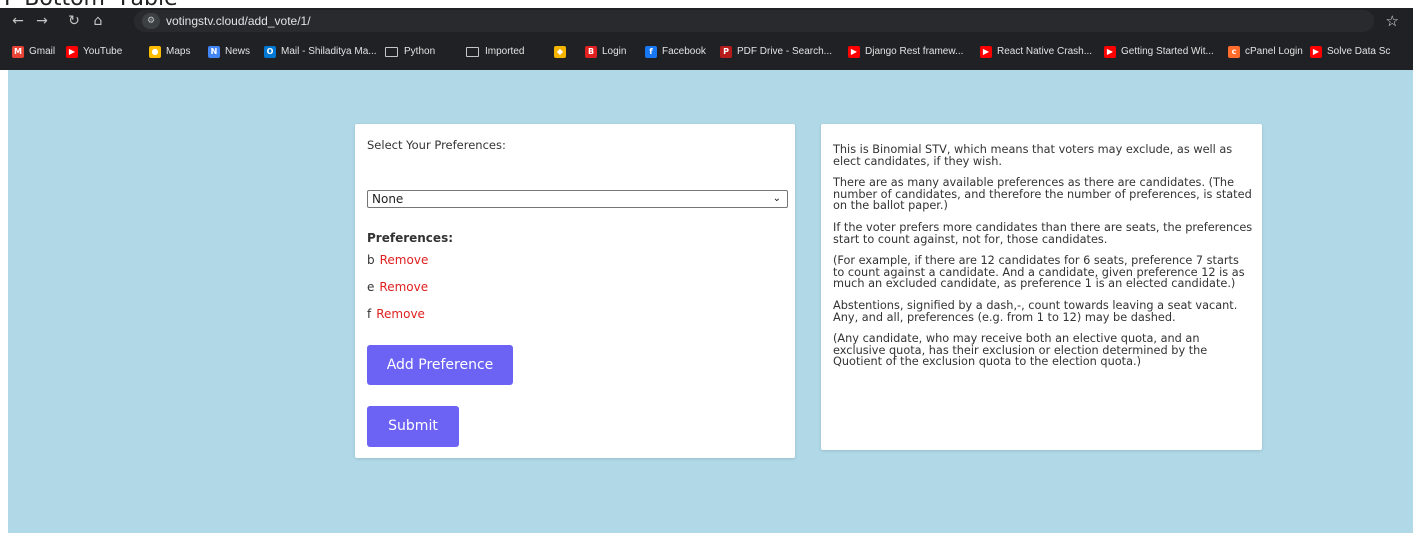  What do you see at coordinates (270, 52) in the screenshot?
I see `outlook-icon: O` at bounding box center [270, 52].